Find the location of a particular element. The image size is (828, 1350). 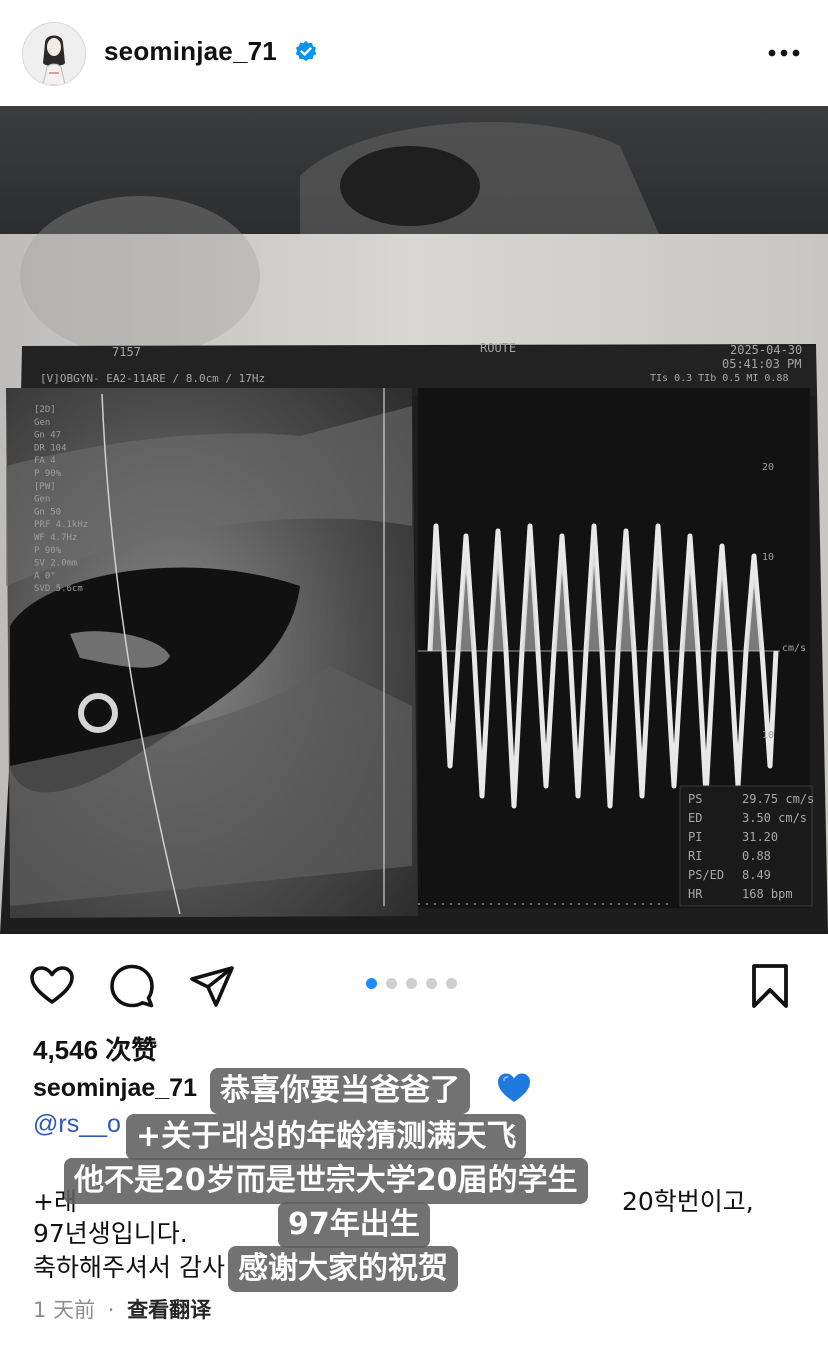

heart-outline-icon is located at coordinates (52, 986).